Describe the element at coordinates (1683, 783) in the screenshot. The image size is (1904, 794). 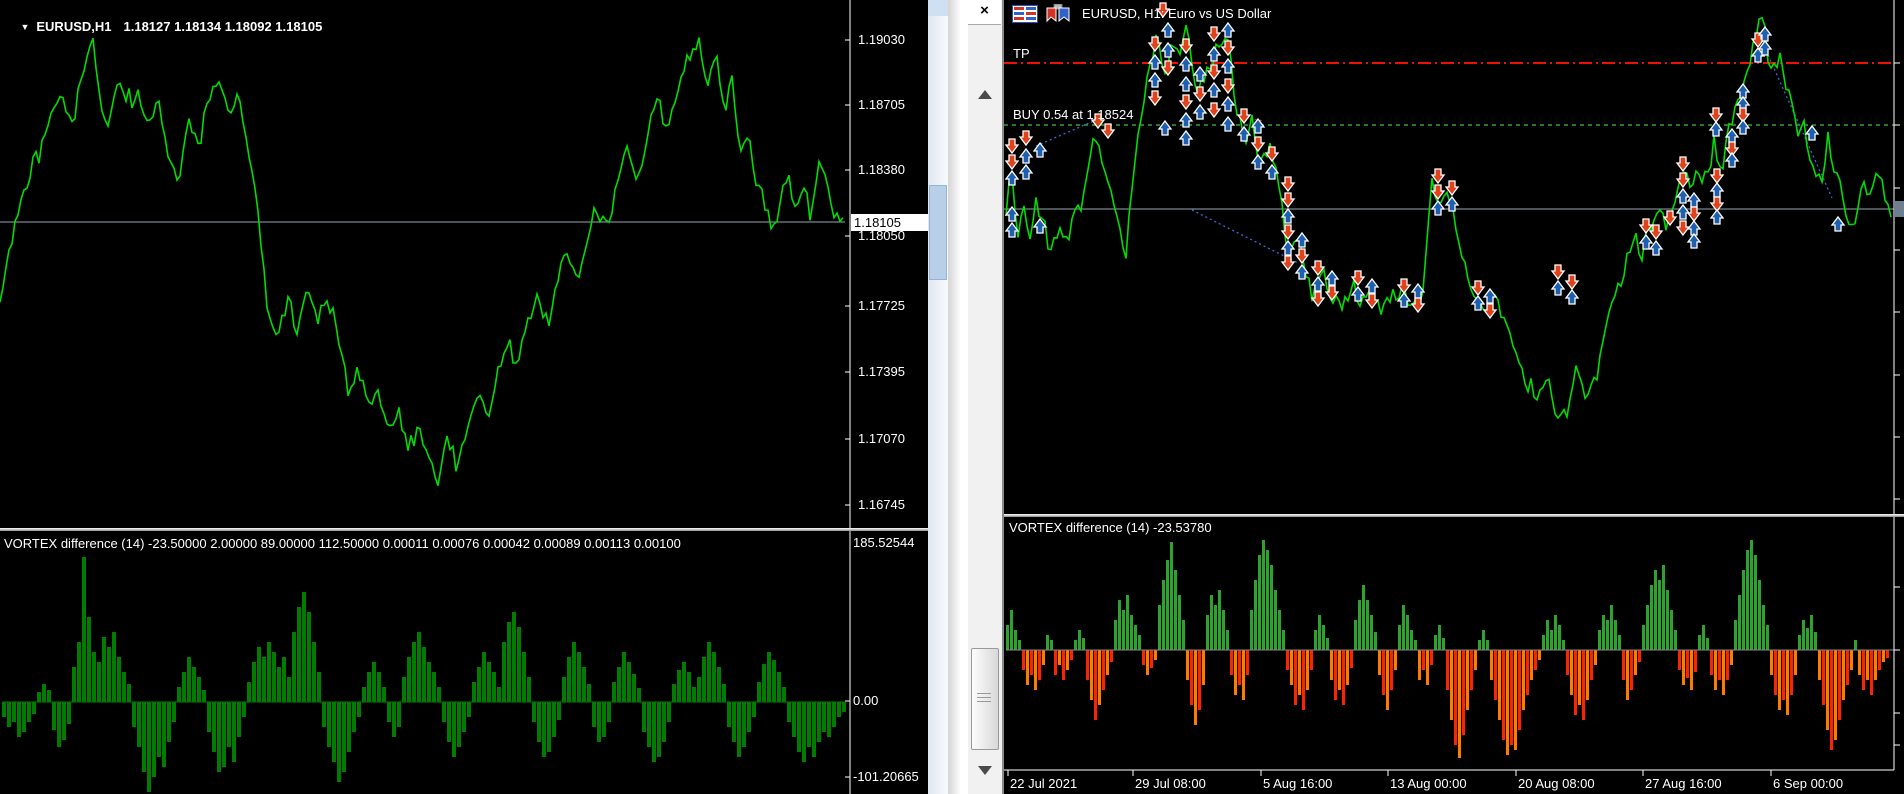
I see `time-axis-label: 27 Aug 16:00` at that location.